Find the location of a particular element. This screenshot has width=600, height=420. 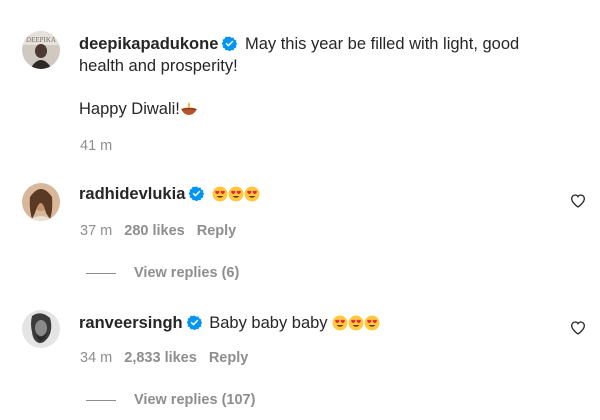

comment-1-meta: 37 m 280 likes Reply is located at coordinates (158, 231).